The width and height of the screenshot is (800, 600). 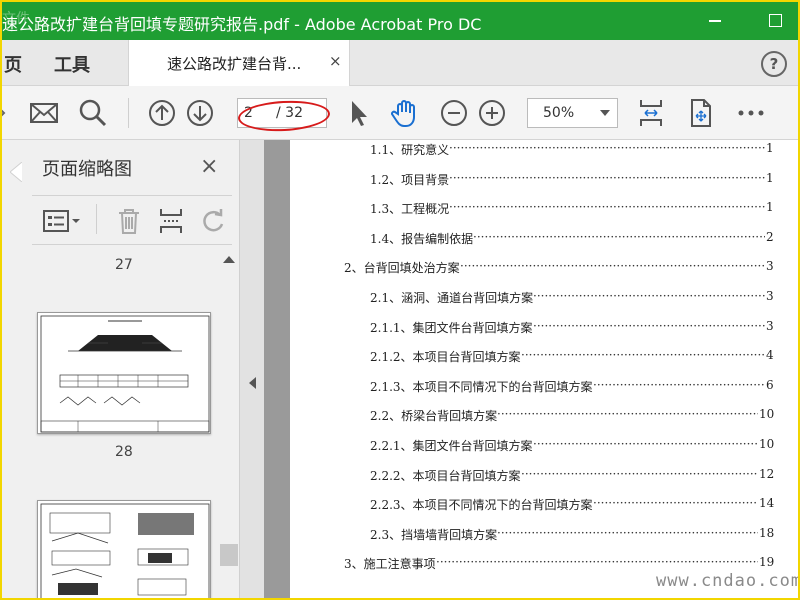 What do you see at coordinates (700, 113) in the screenshot?
I see `rotate-page-icon` at bounding box center [700, 113].